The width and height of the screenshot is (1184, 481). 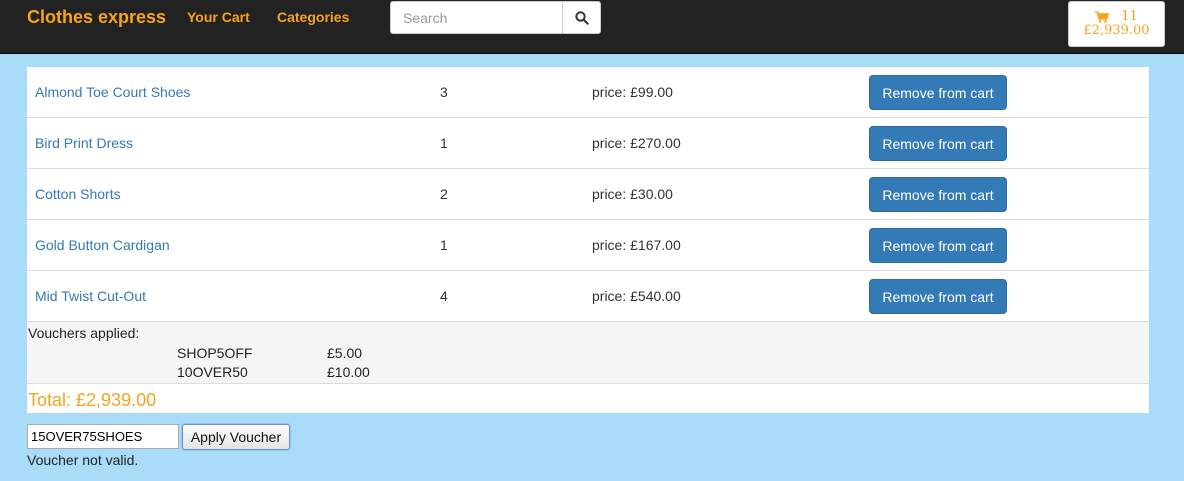 I want to click on search-group, so click(x=495, y=17).